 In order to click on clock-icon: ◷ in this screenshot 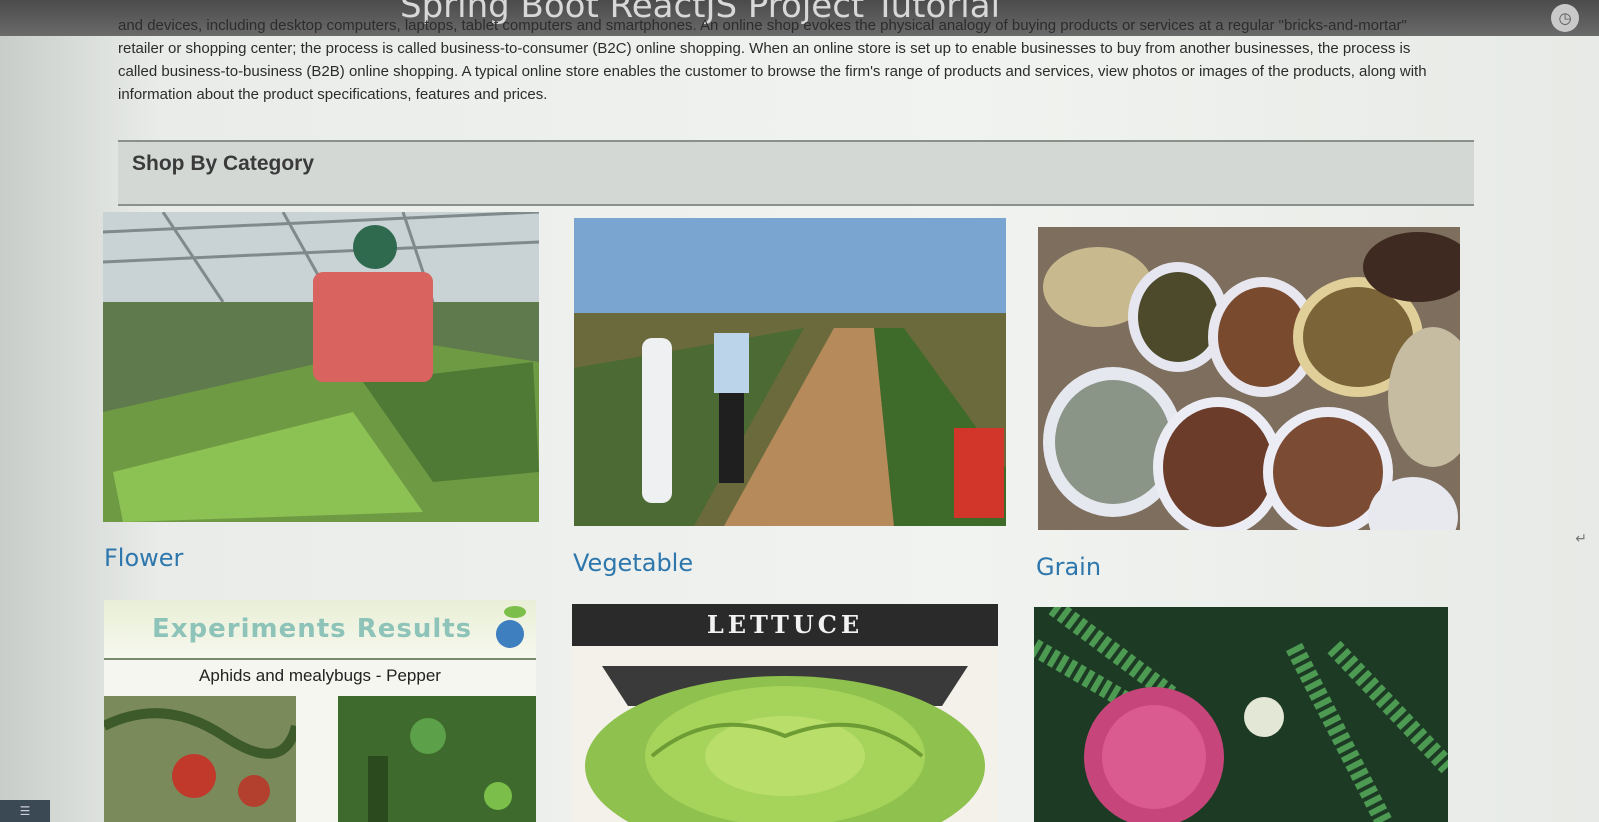, I will do `click(1565, 18)`.